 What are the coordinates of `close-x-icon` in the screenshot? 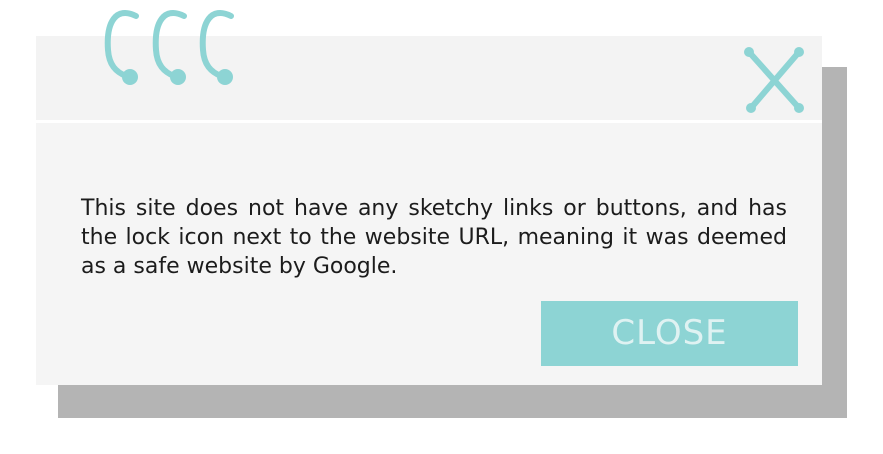 It's located at (776, 79).